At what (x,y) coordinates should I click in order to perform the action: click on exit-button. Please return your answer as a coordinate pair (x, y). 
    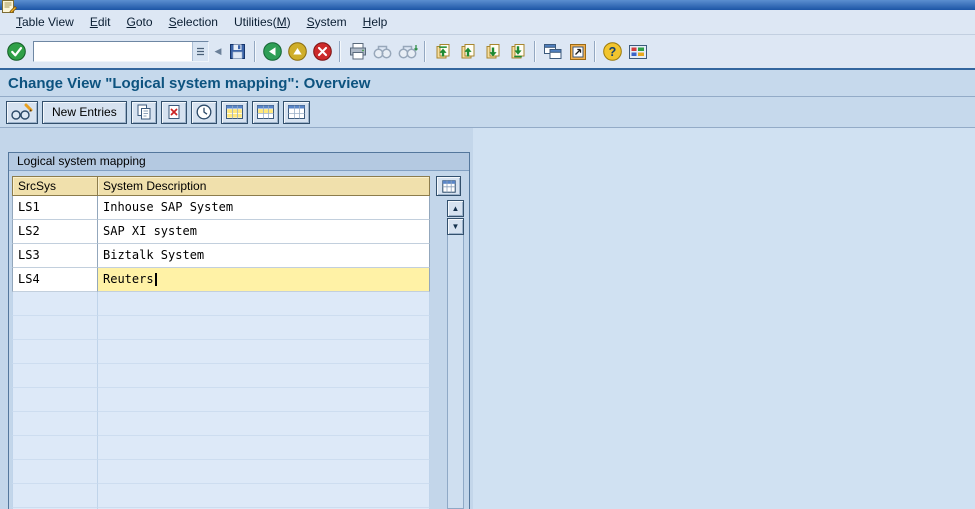
    Looking at the image, I should click on (297, 51).